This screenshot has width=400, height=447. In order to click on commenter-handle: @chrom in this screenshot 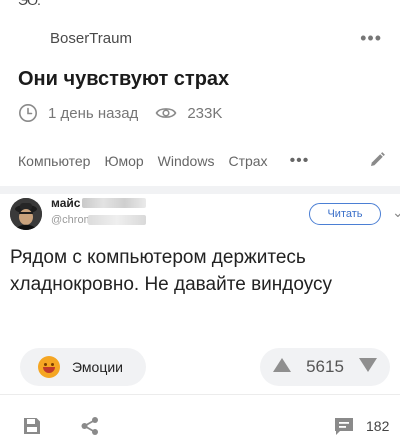, I will do `click(72, 220)`.